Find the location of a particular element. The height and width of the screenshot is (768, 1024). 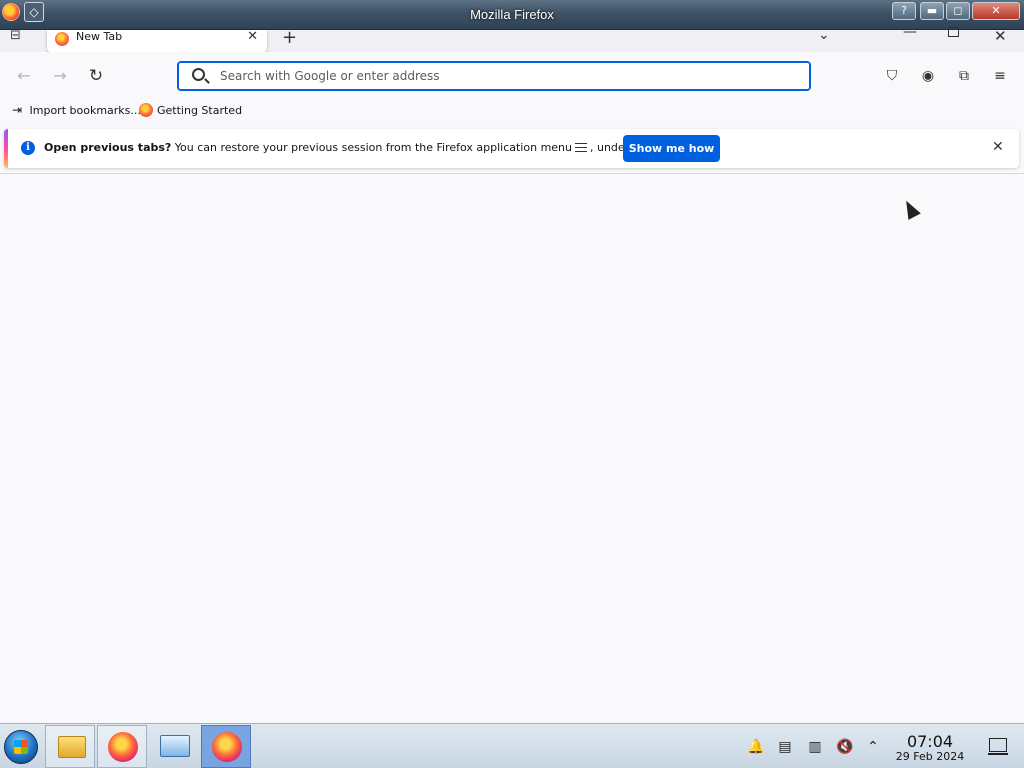

taskbar-file-manager is located at coordinates (70, 746).